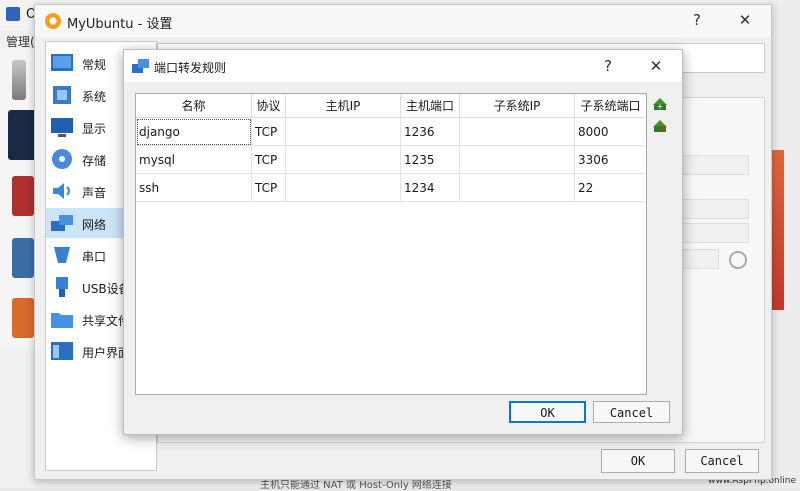 The width and height of the screenshot is (800, 491). I want to click on manager-vm-list, so click(19, 198).